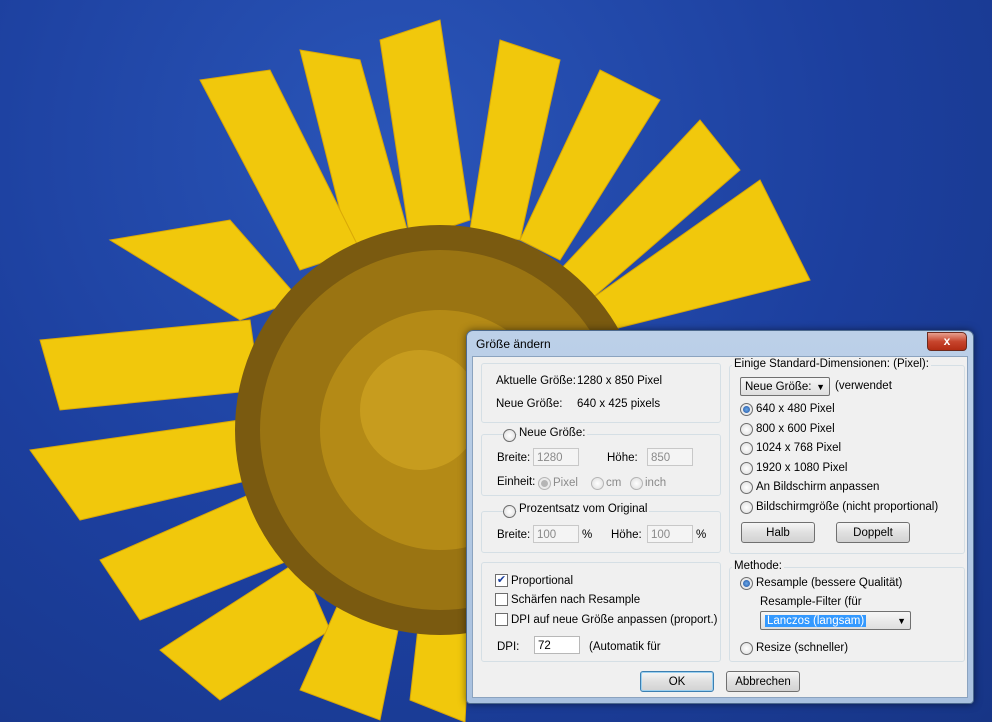 The image size is (992, 722). Describe the element at coordinates (556, 457) in the screenshot. I see `width-input: 1280` at that location.